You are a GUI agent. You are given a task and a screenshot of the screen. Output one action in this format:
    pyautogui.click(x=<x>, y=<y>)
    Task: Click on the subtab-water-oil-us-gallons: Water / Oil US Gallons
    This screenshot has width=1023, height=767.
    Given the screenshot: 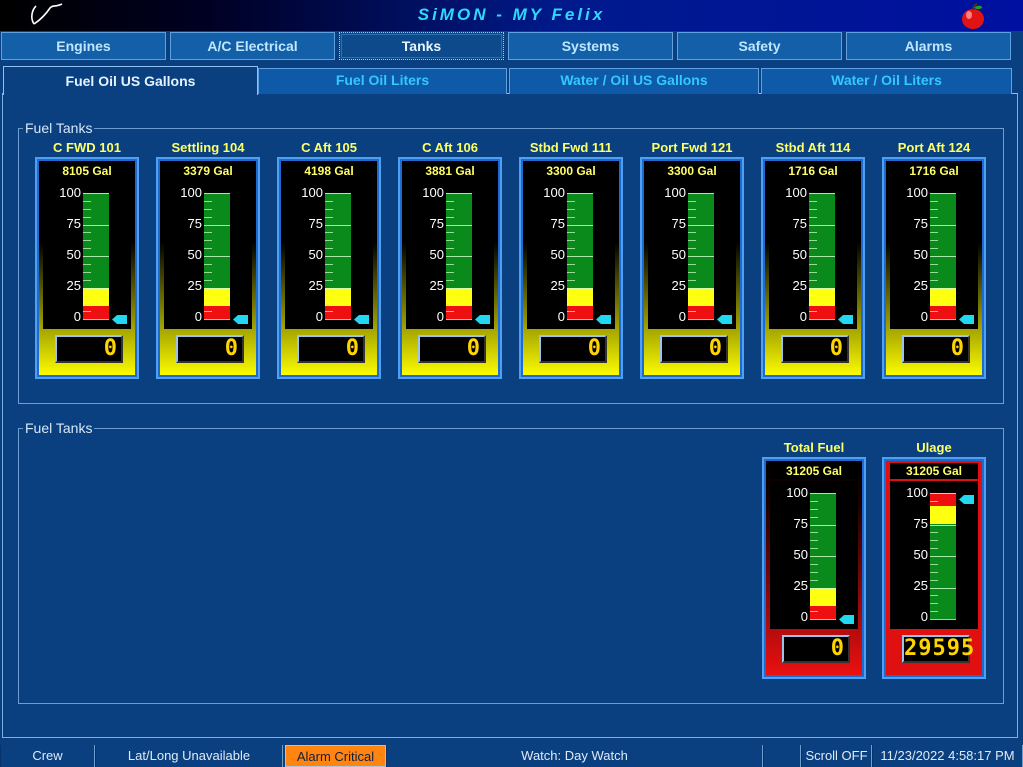 What is the action you would take?
    pyautogui.click(x=634, y=81)
    